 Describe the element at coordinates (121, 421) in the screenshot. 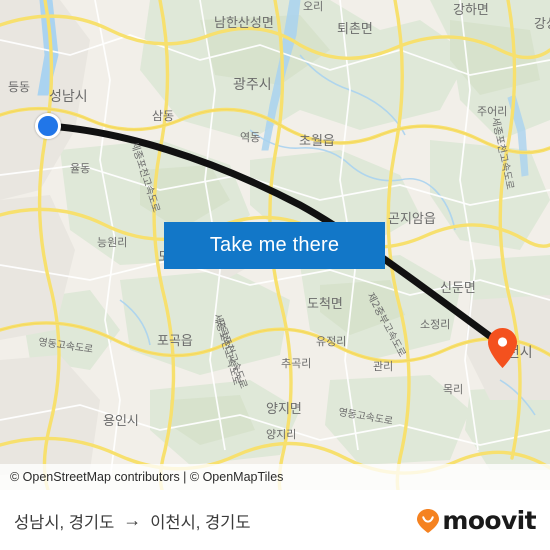

I see `map-label: 용인시` at that location.